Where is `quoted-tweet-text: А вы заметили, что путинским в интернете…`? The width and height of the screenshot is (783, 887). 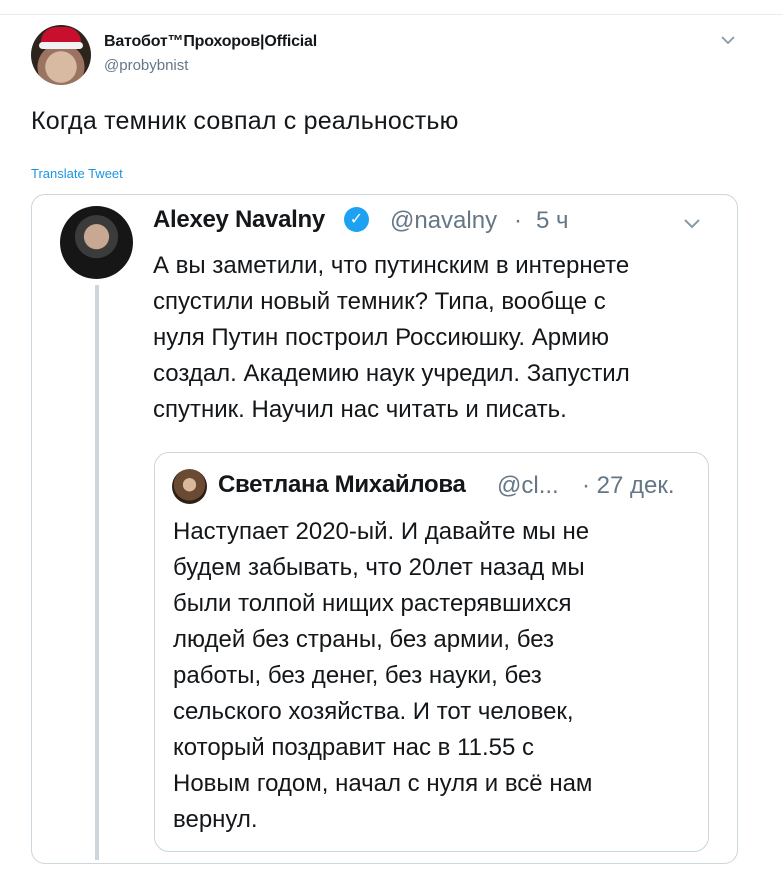
quoted-tweet-text: А вы заметили, что путинским в интернете… is located at coordinates (440, 338).